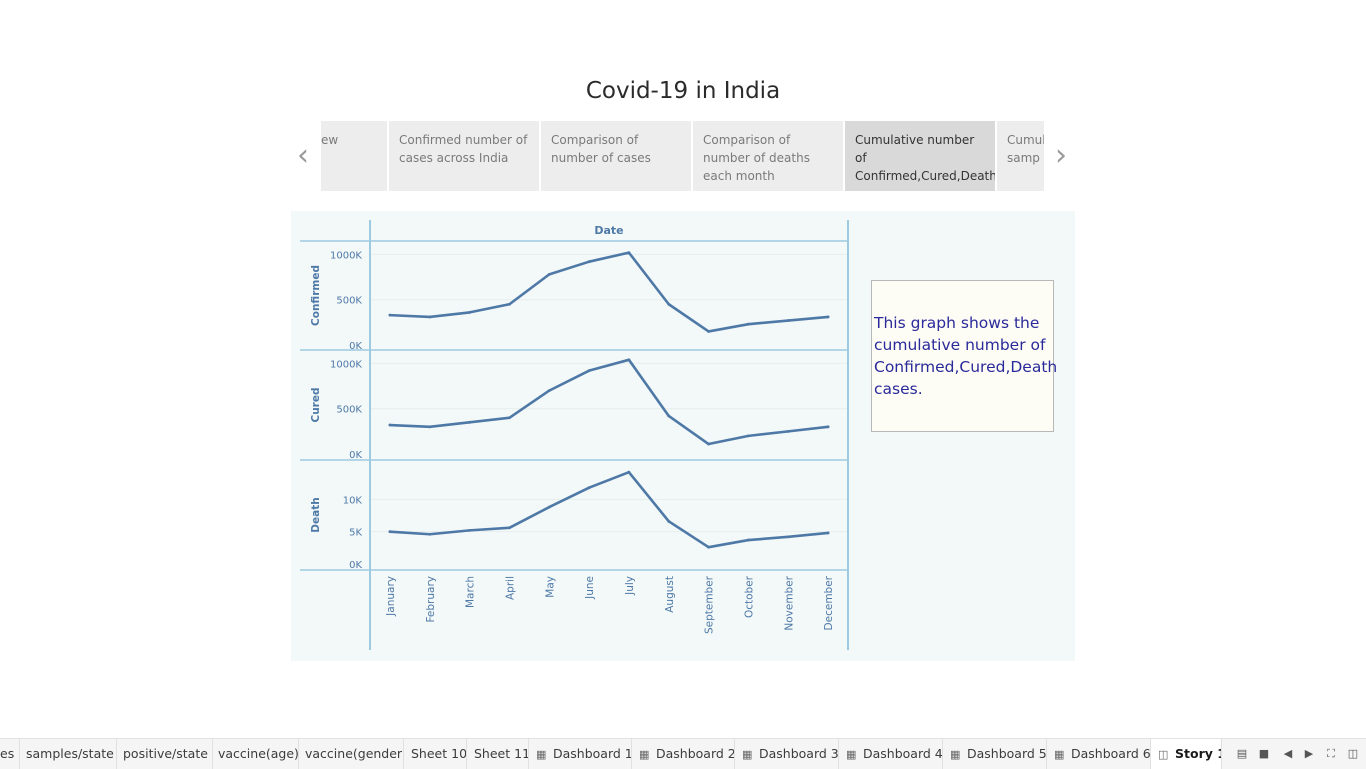 This screenshot has width=1366, height=769. I want to click on sheet-tab: positive/state, so click(164, 754).